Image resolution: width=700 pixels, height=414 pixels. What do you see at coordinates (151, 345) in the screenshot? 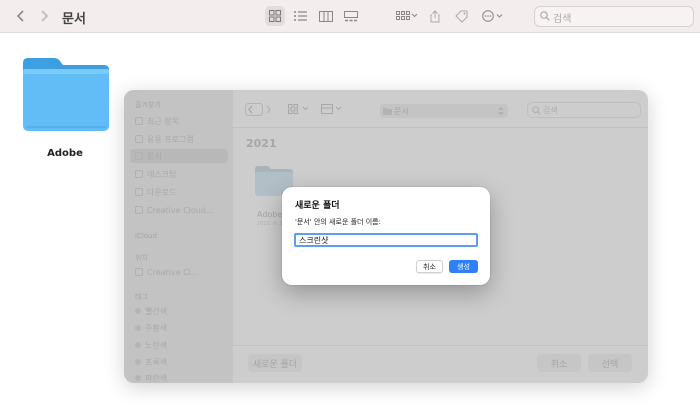
I see `sidebar-tag-yellow: 노란색` at bounding box center [151, 345].